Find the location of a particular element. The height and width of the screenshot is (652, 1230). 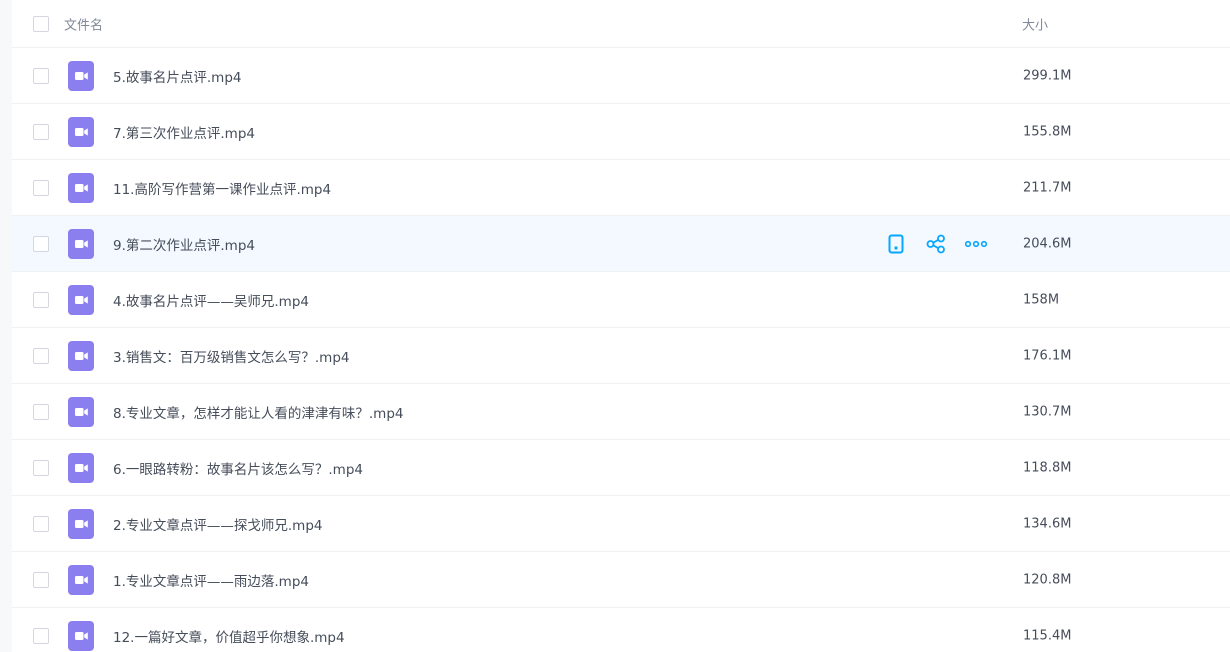

file-row-4: 9.第二次作业点评.mp4 204.6M is located at coordinates (621, 244).